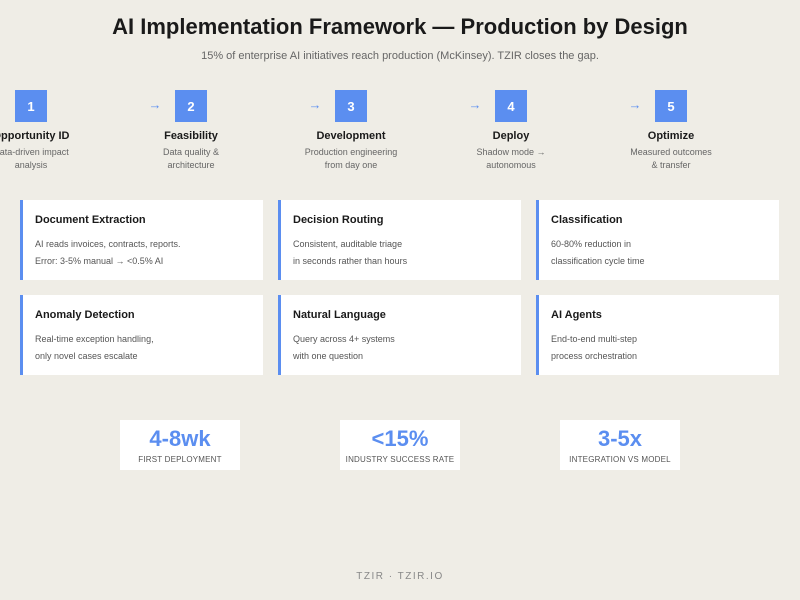 This screenshot has width=800, height=600. What do you see at coordinates (591, 244) in the screenshot?
I see `card-text: 60-80% reduction in` at bounding box center [591, 244].